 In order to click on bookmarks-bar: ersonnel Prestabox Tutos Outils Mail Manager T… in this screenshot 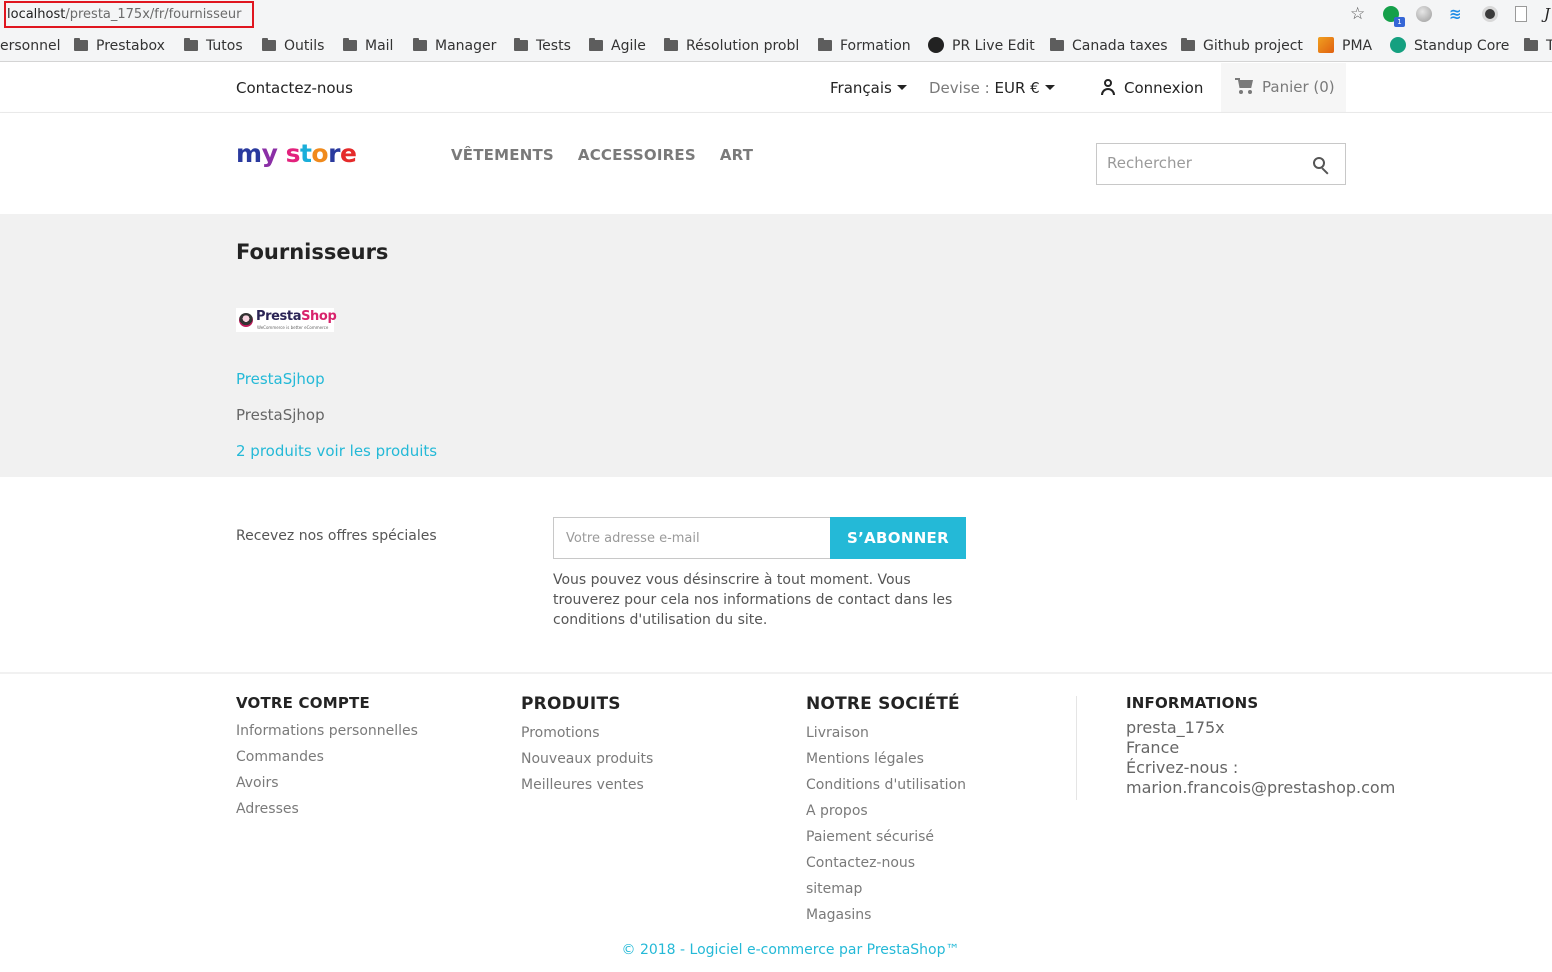, I will do `click(776, 45)`.